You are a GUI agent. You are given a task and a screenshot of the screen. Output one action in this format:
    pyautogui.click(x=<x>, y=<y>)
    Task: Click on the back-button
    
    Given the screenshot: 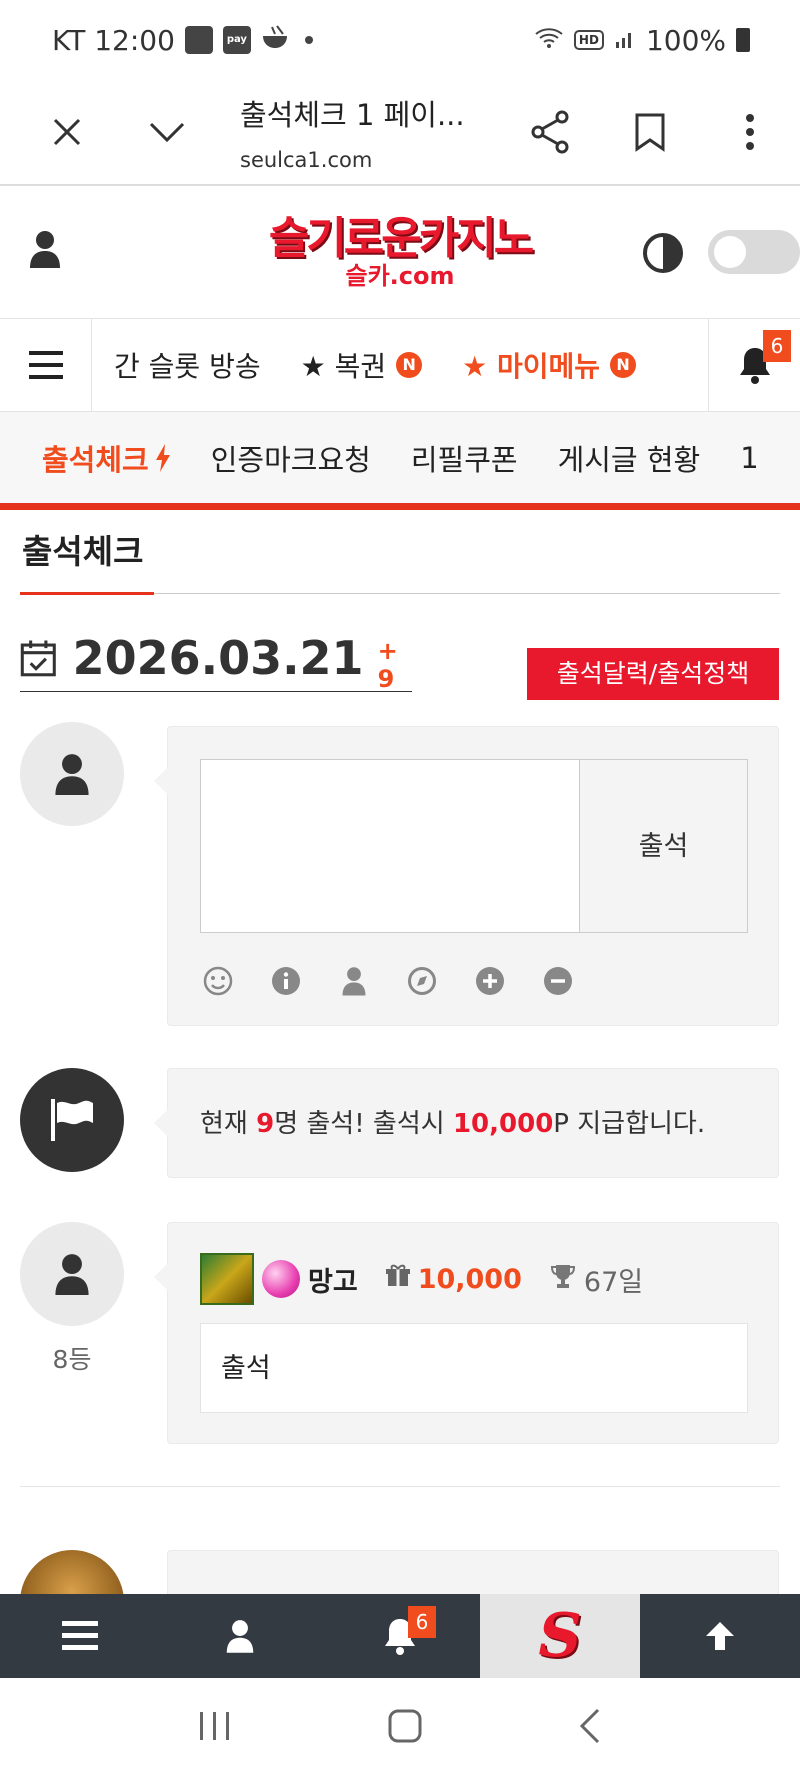 What is the action you would take?
    pyautogui.click(x=590, y=1728)
    